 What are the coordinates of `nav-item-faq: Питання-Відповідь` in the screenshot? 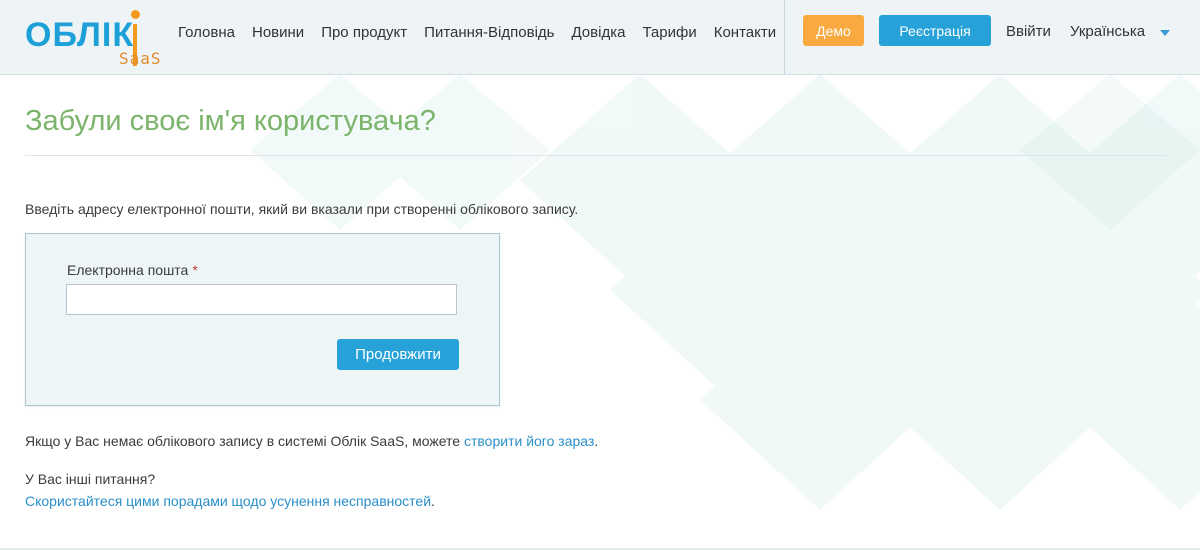 It's located at (489, 33).